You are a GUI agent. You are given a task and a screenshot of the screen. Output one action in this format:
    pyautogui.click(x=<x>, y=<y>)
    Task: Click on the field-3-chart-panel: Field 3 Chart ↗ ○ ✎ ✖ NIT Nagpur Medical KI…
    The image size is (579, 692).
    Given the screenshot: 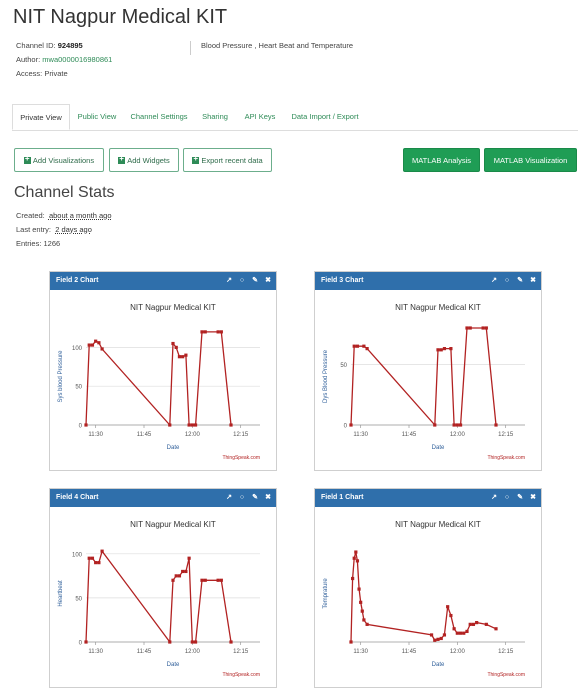 What is the action you would take?
    pyautogui.click(x=428, y=371)
    